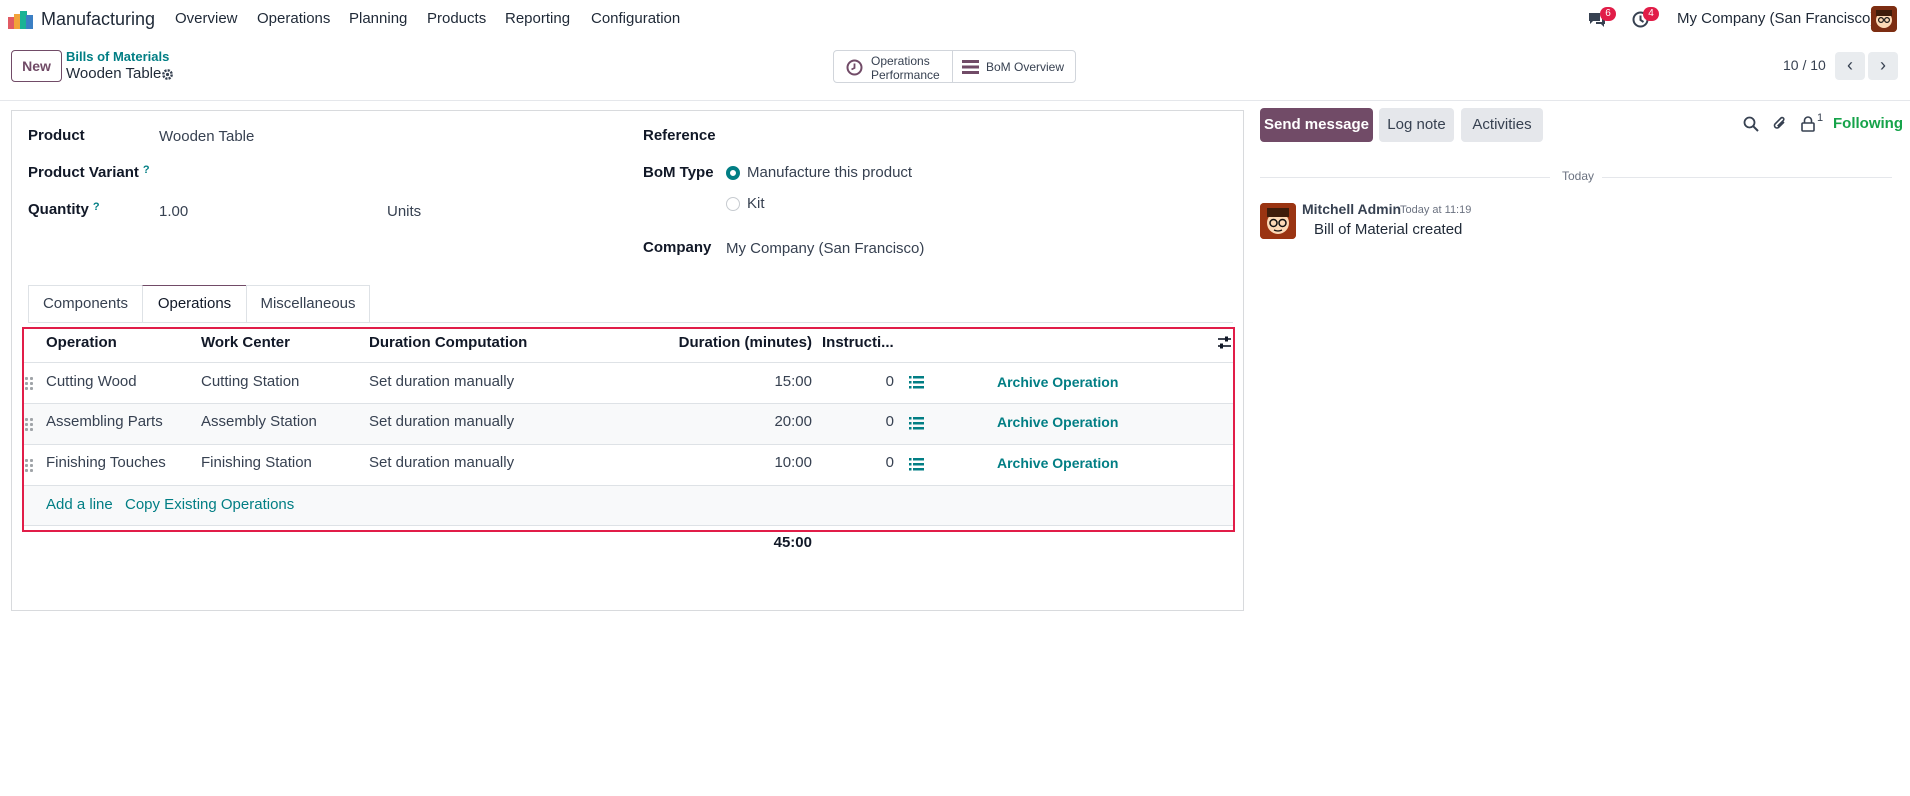 The image size is (1910, 796). I want to click on product-field: Wooden Table, so click(206, 136).